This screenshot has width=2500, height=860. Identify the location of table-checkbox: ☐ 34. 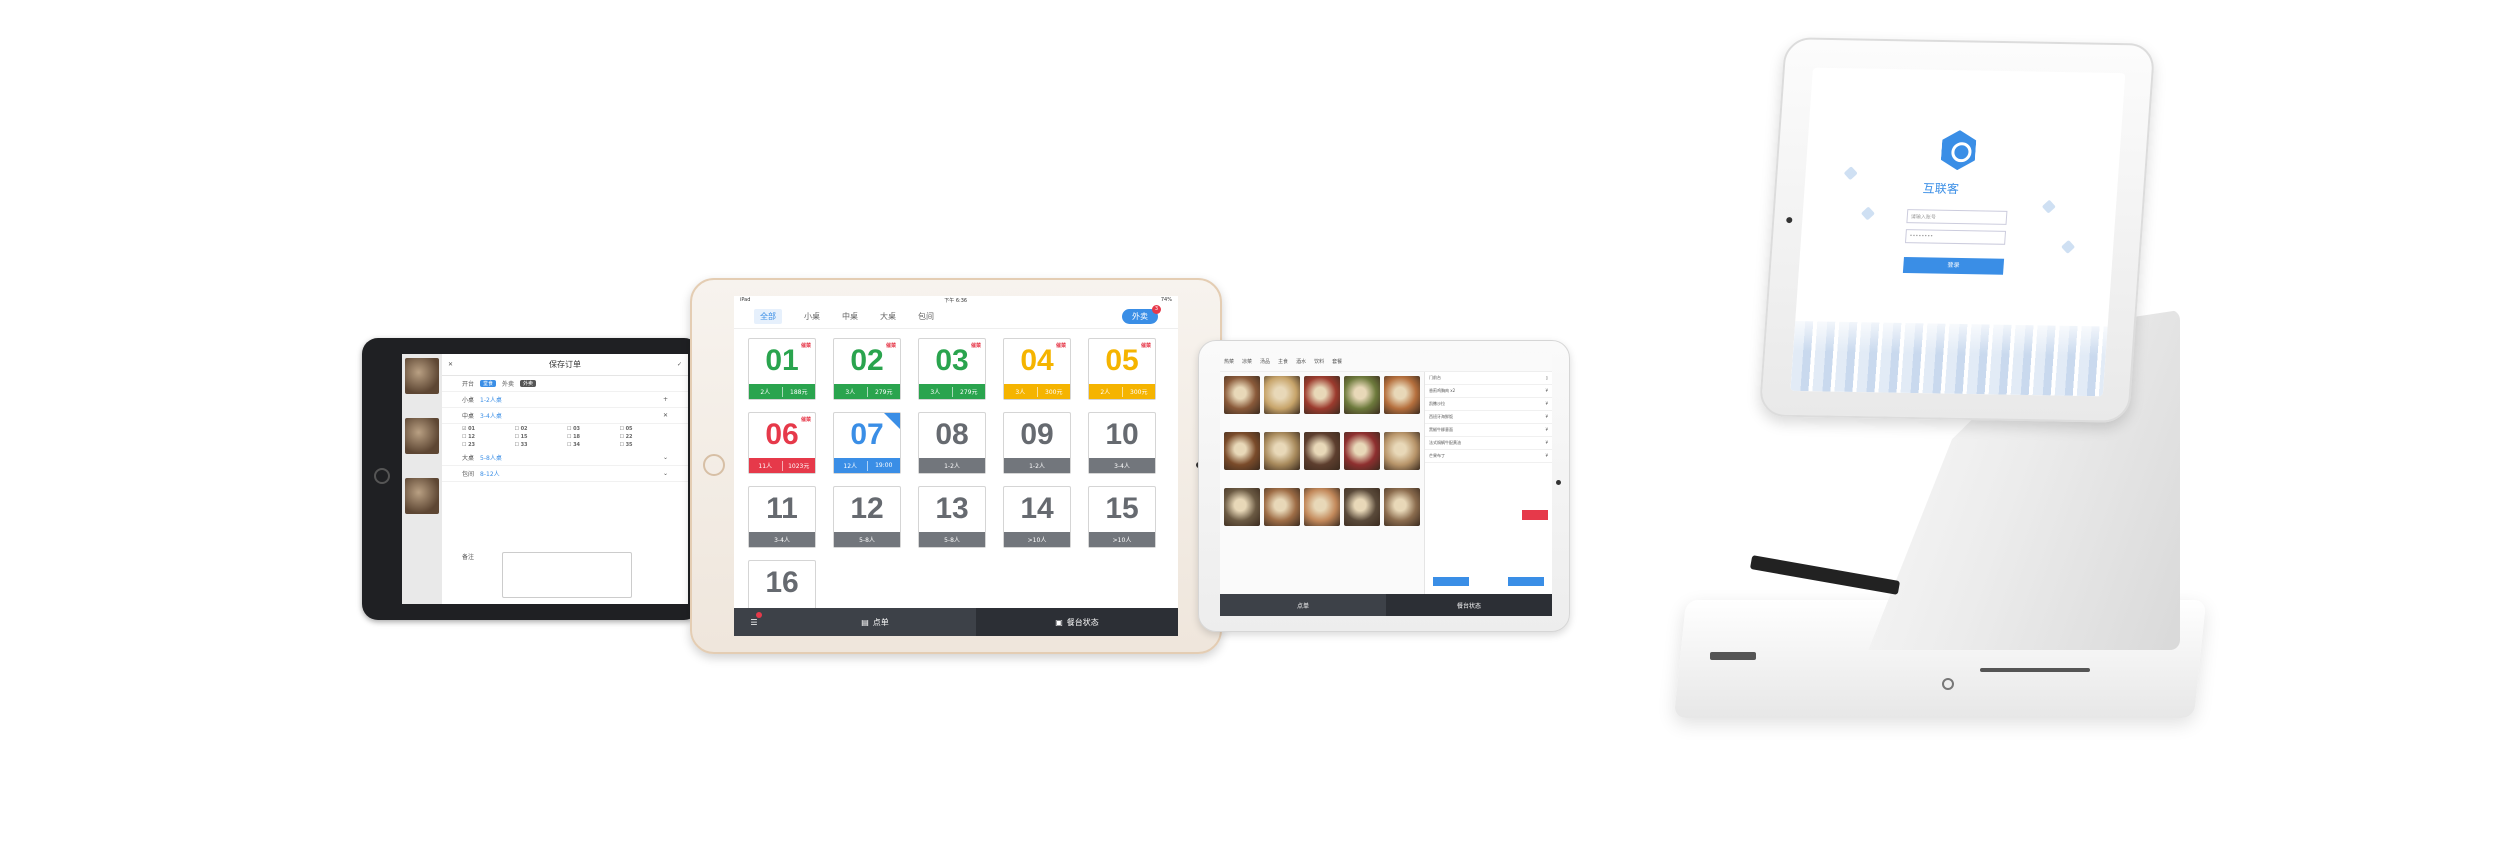
(591, 445).